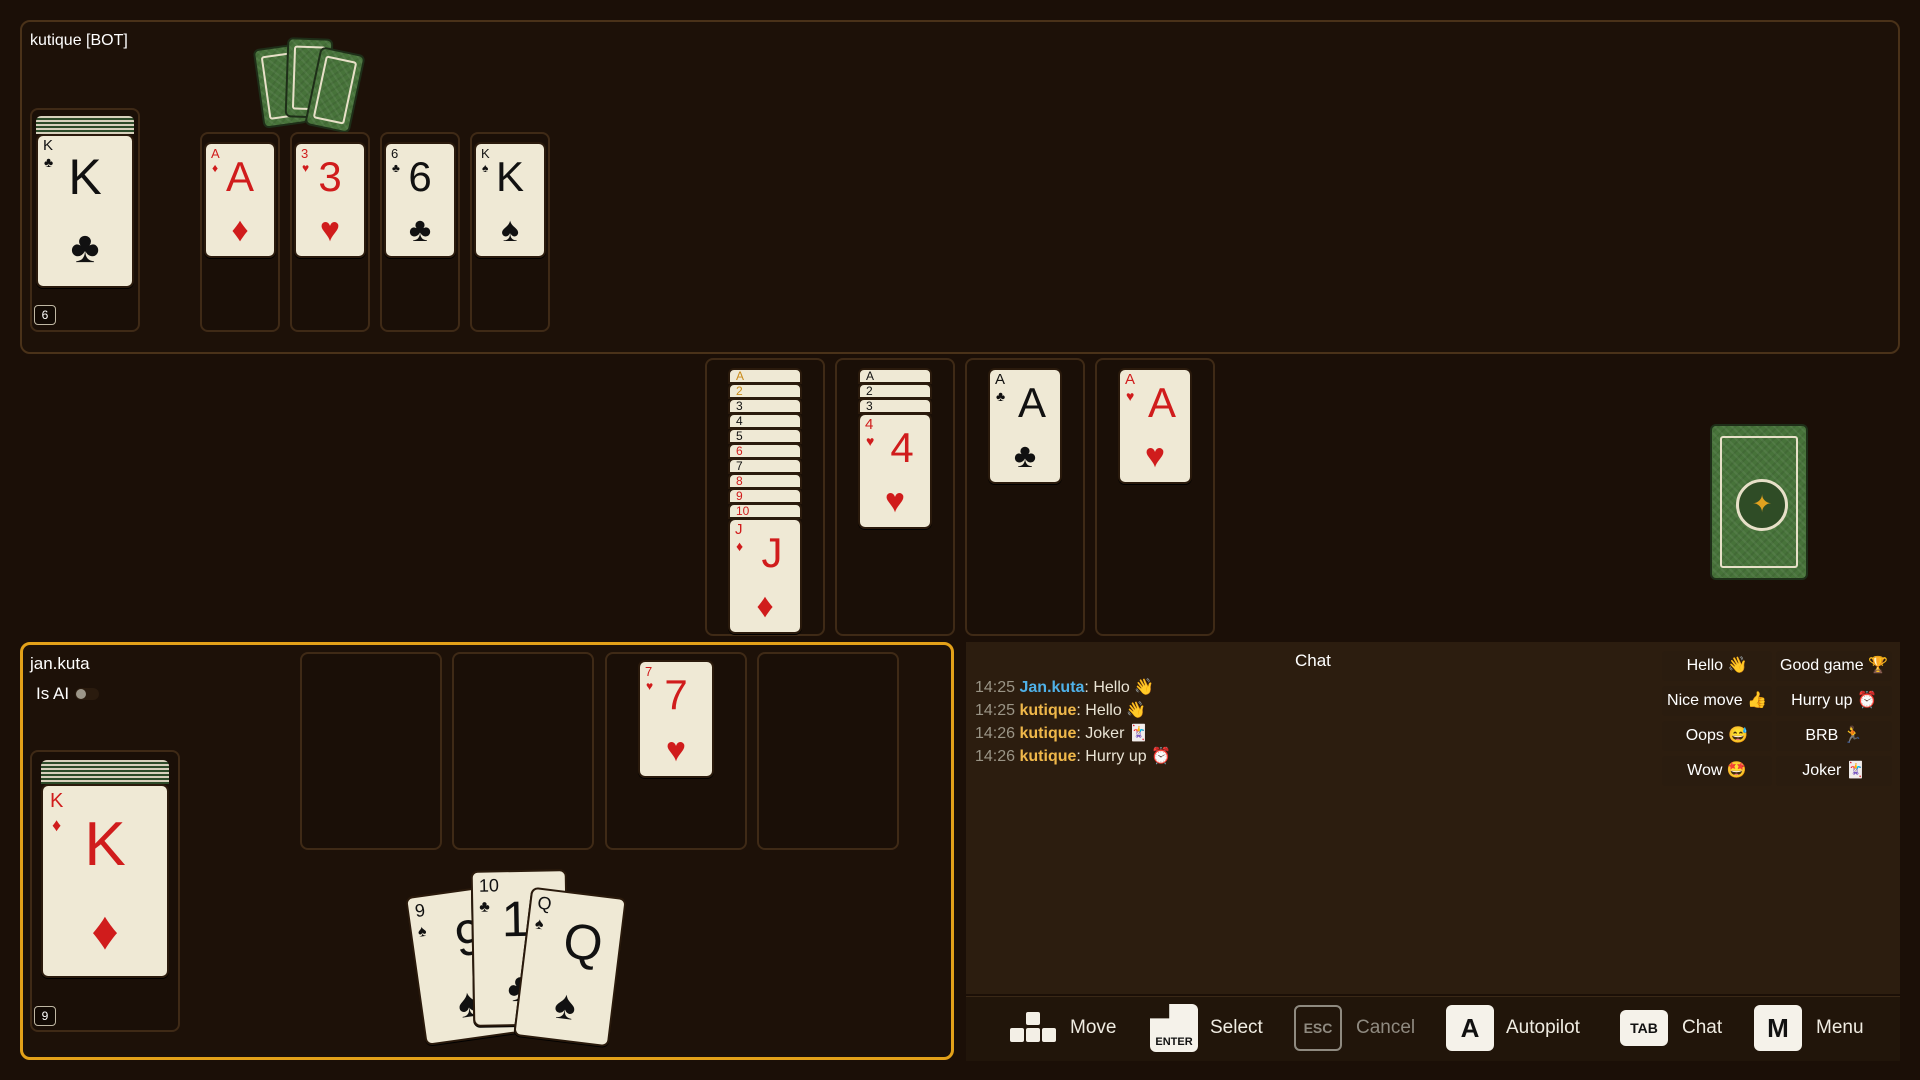 The image size is (1920, 1080). What do you see at coordinates (87, 694) in the screenshot?
I see `is-ai-toggle` at bounding box center [87, 694].